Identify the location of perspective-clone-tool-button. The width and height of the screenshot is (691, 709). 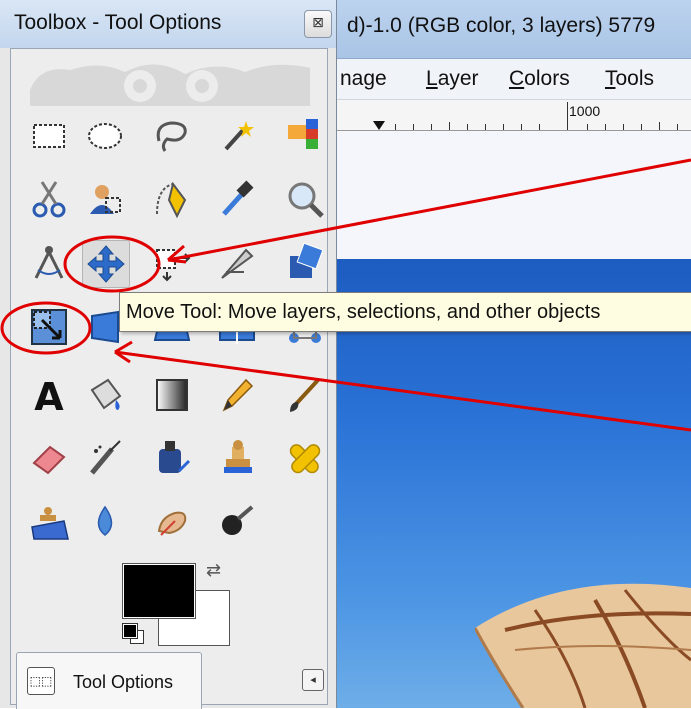
(49, 522).